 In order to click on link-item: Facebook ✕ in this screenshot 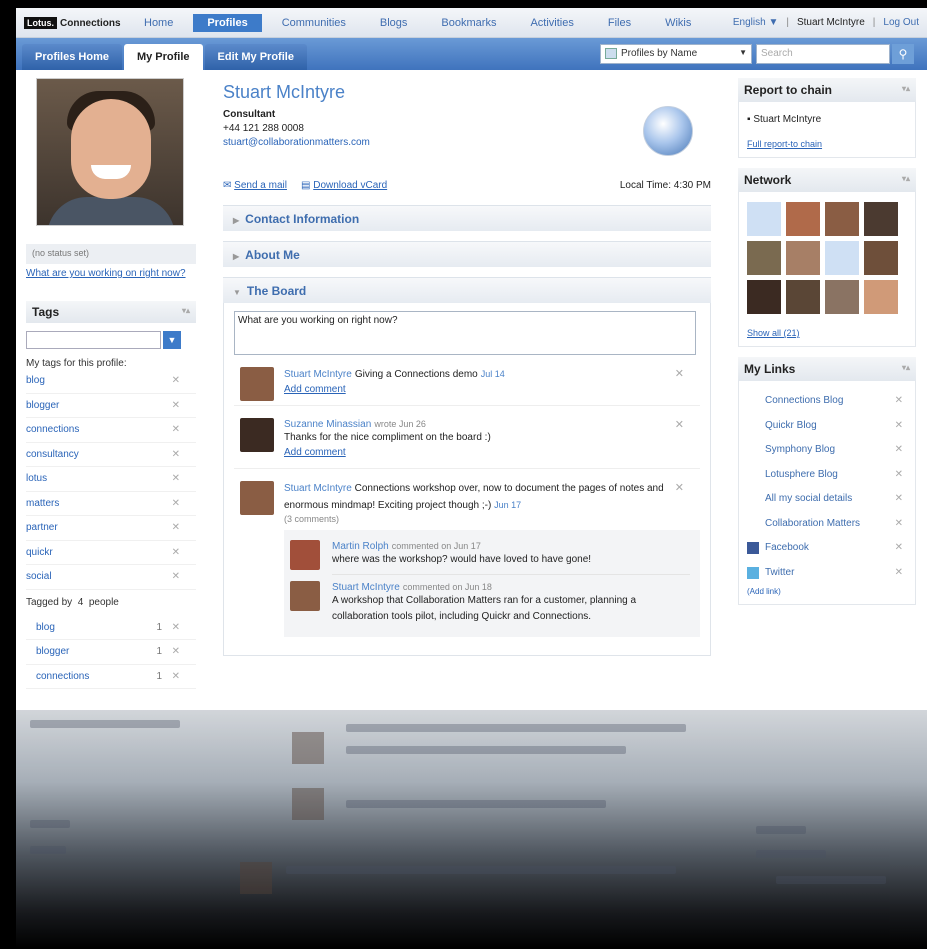, I will do `click(827, 548)`.